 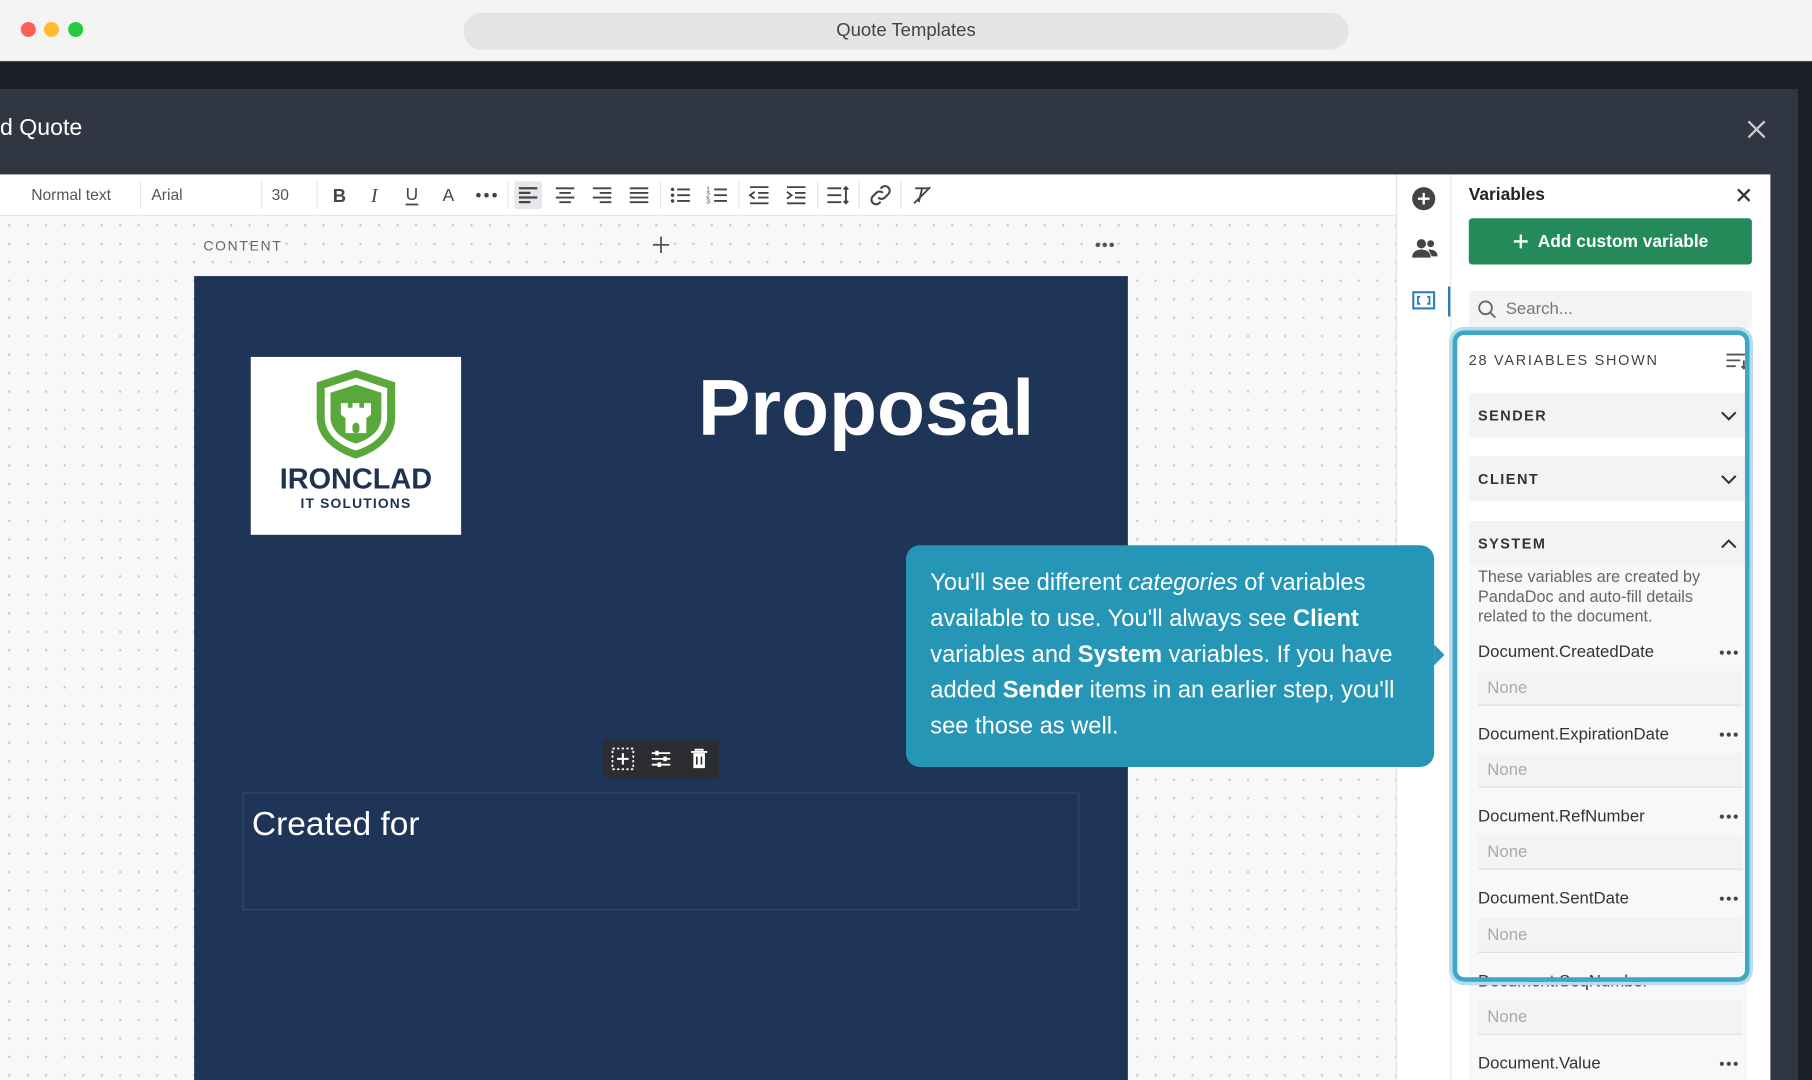 I want to click on clear-formatting-icon, so click(x=922, y=195).